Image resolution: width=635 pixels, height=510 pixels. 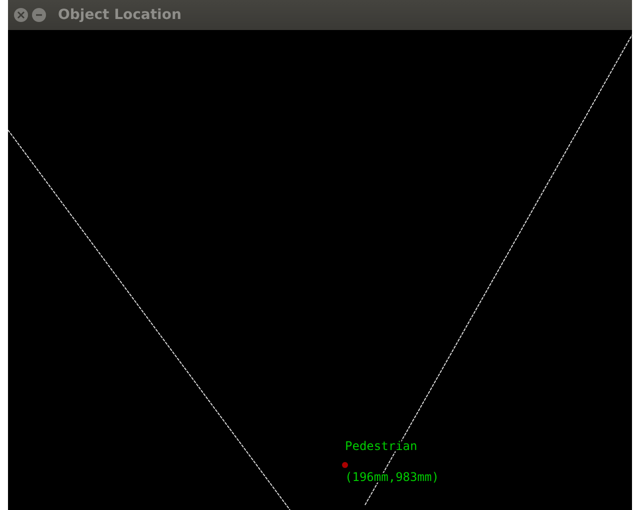 I want to click on close-icon, so click(x=21, y=15).